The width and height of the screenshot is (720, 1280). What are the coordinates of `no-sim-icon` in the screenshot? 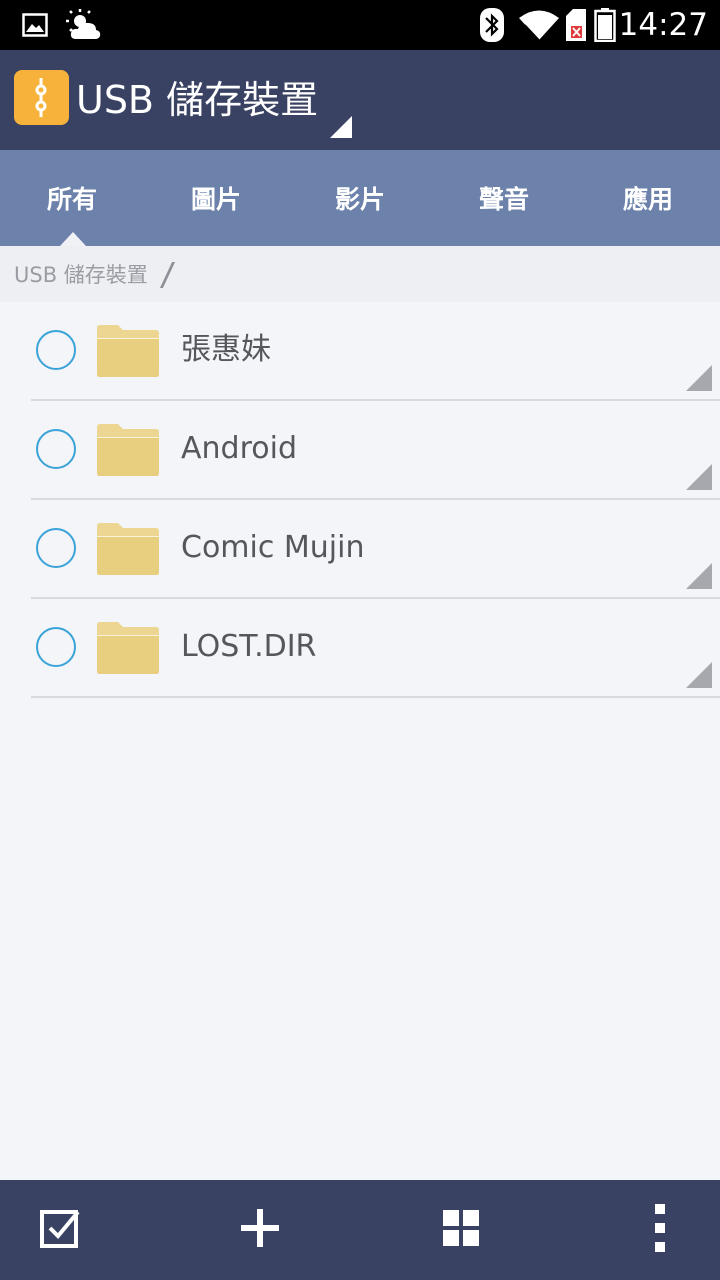 It's located at (576, 25).